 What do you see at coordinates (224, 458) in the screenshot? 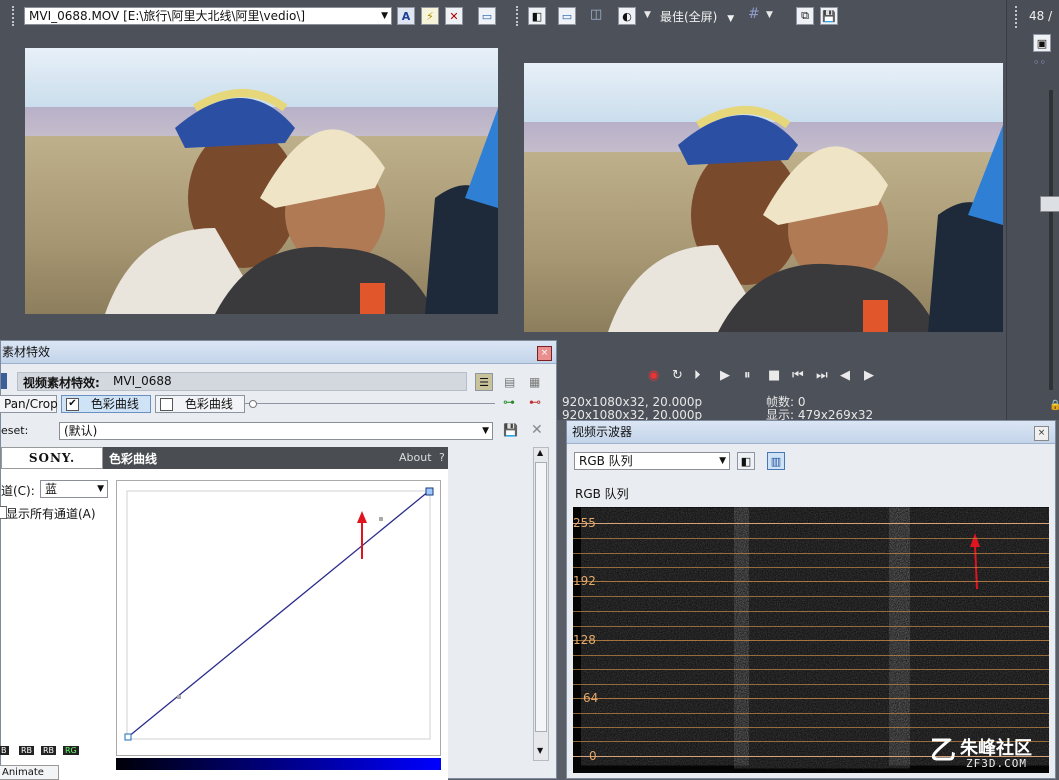
I see `plugin-header: SONY. 色彩曲线 About ?` at bounding box center [224, 458].